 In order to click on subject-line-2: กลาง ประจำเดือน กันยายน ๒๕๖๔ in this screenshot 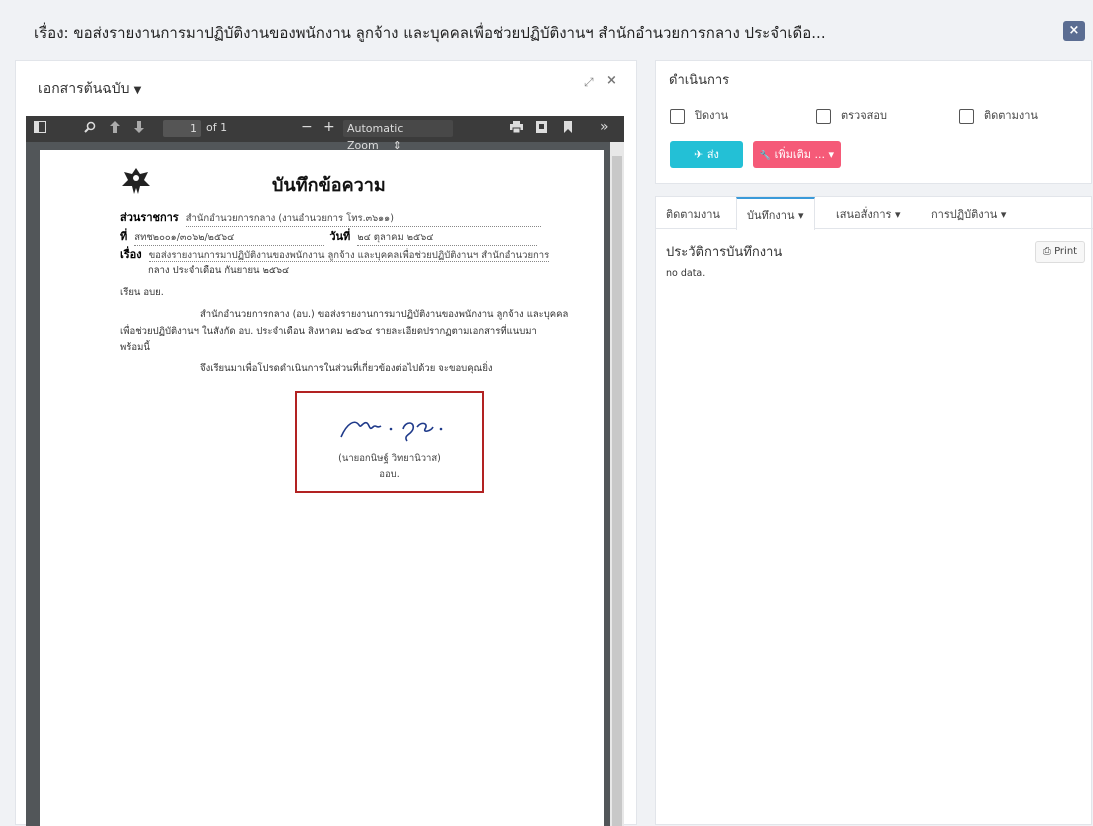, I will do `click(219, 270)`.